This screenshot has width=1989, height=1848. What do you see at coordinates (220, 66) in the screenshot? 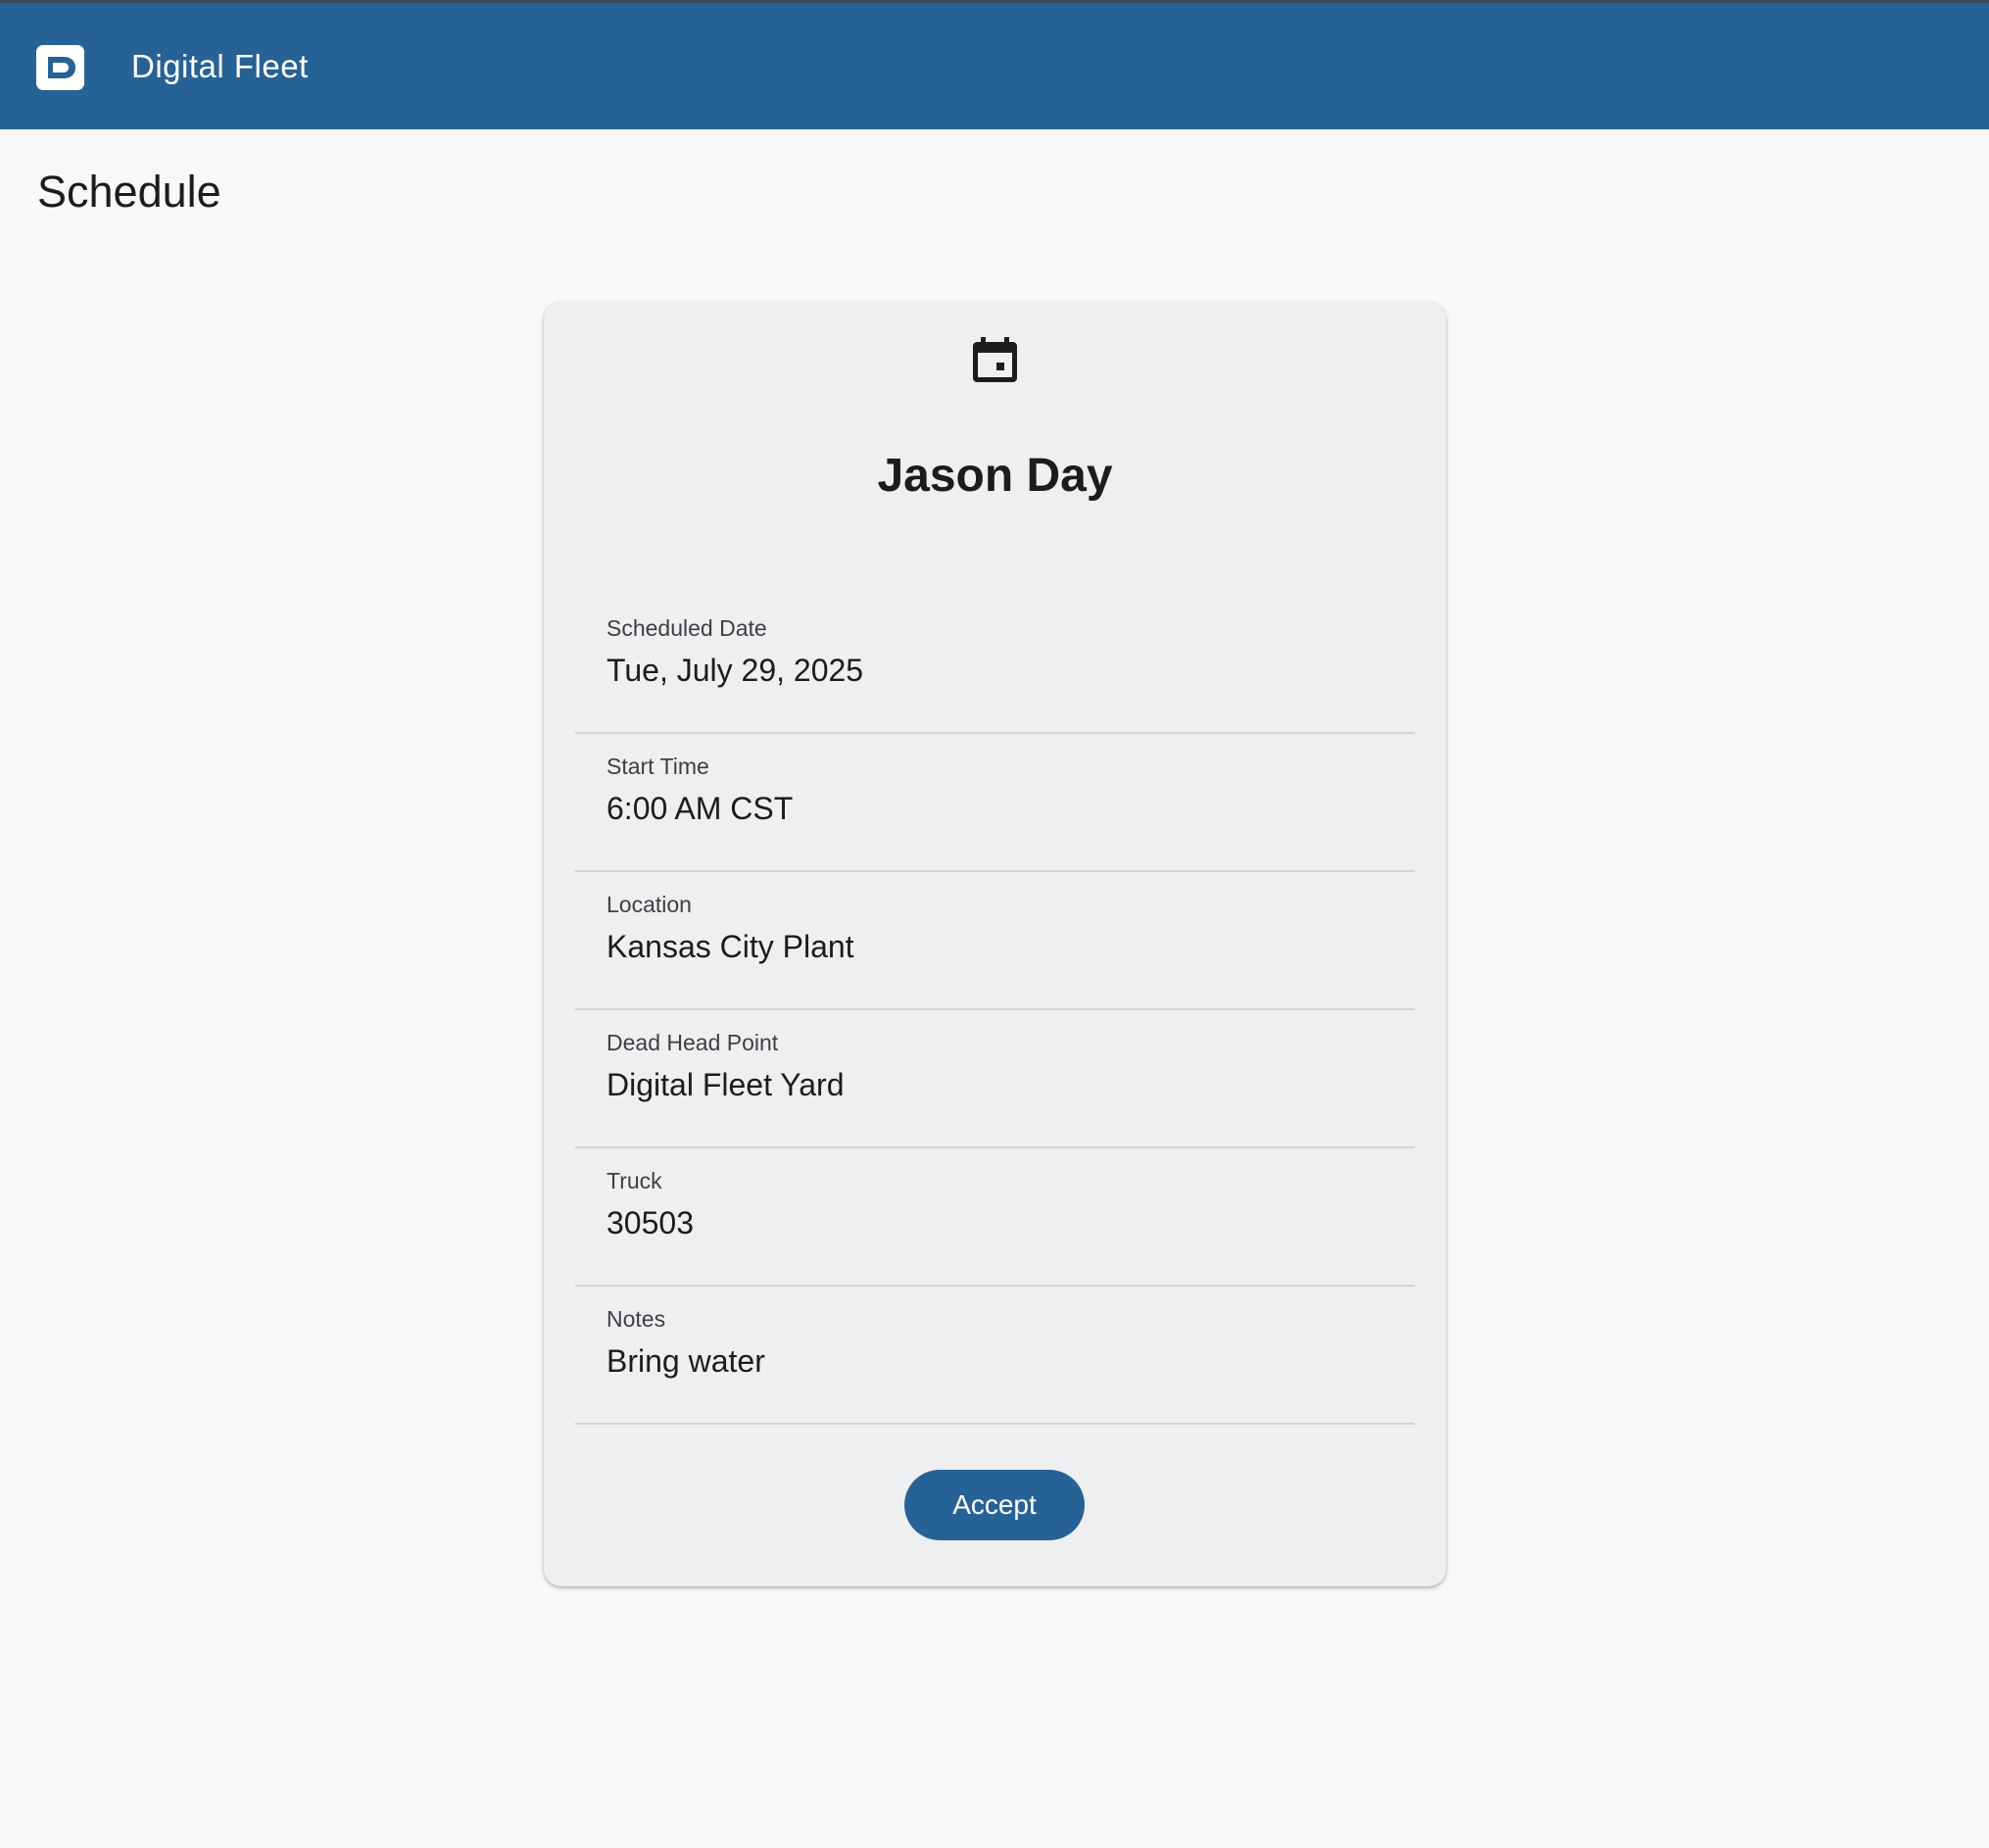
I see `app-title: Digital Fleet` at bounding box center [220, 66].